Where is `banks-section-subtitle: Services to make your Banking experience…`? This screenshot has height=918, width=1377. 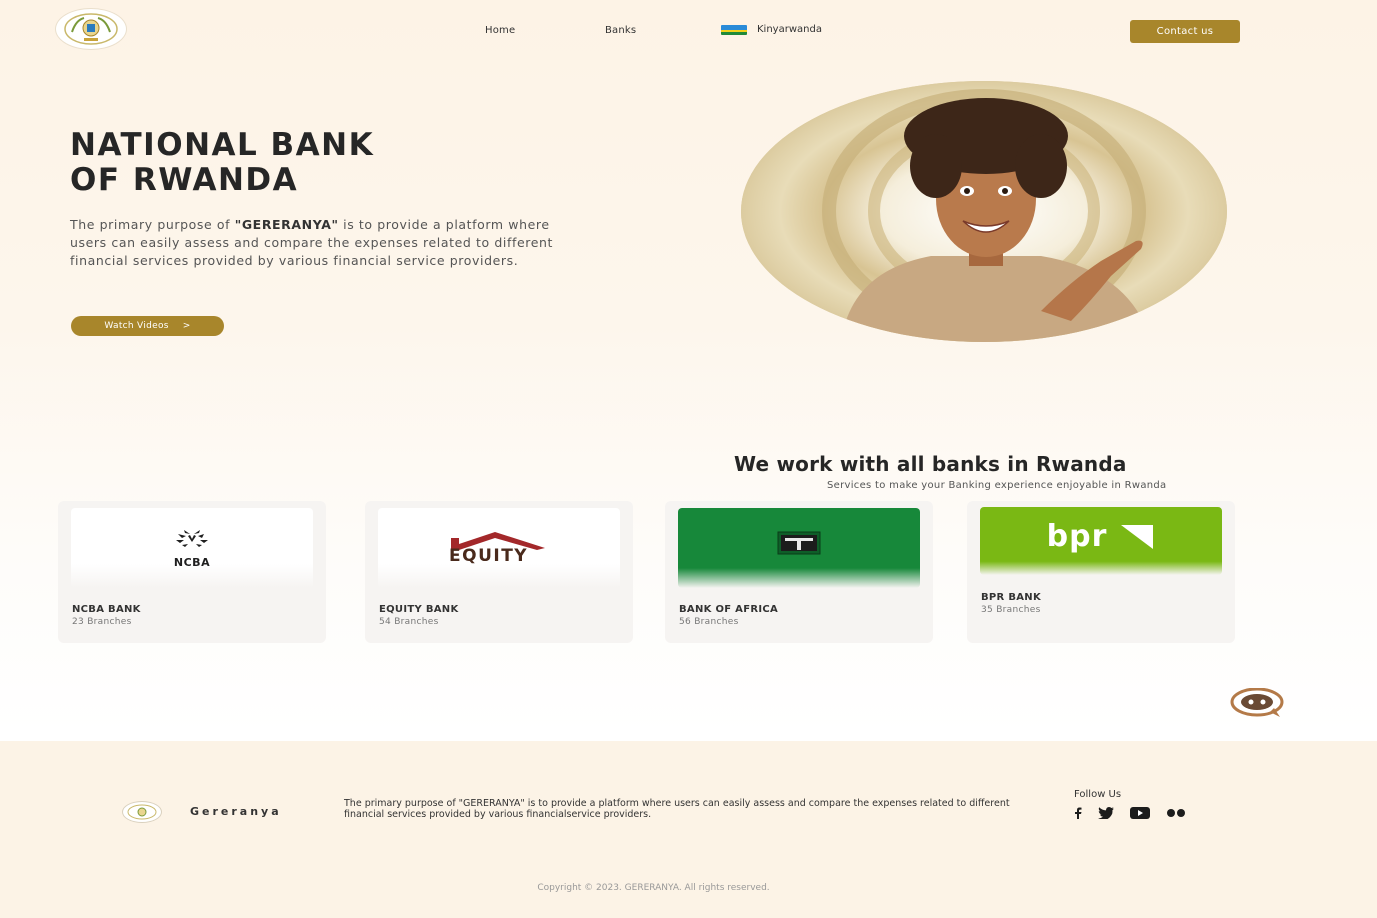
banks-section-subtitle: Services to make your Banking experience… is located at coordinates (997, 485).